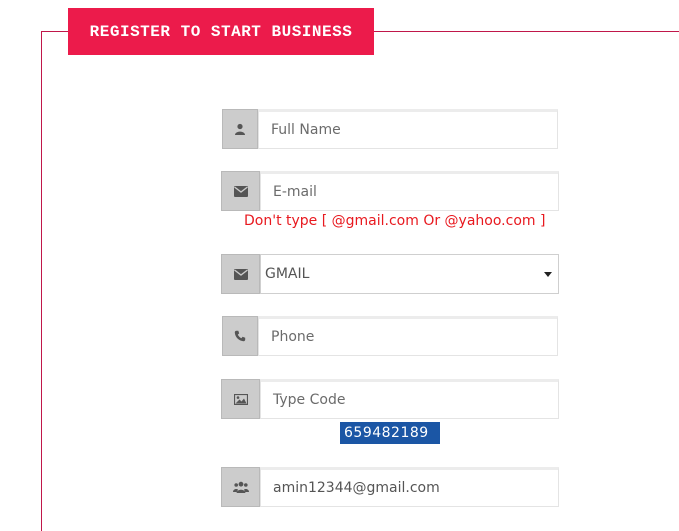 This screenshot has height=531, width=679. I want to click on email-domain-group: GMAIL, so click(390, 274).